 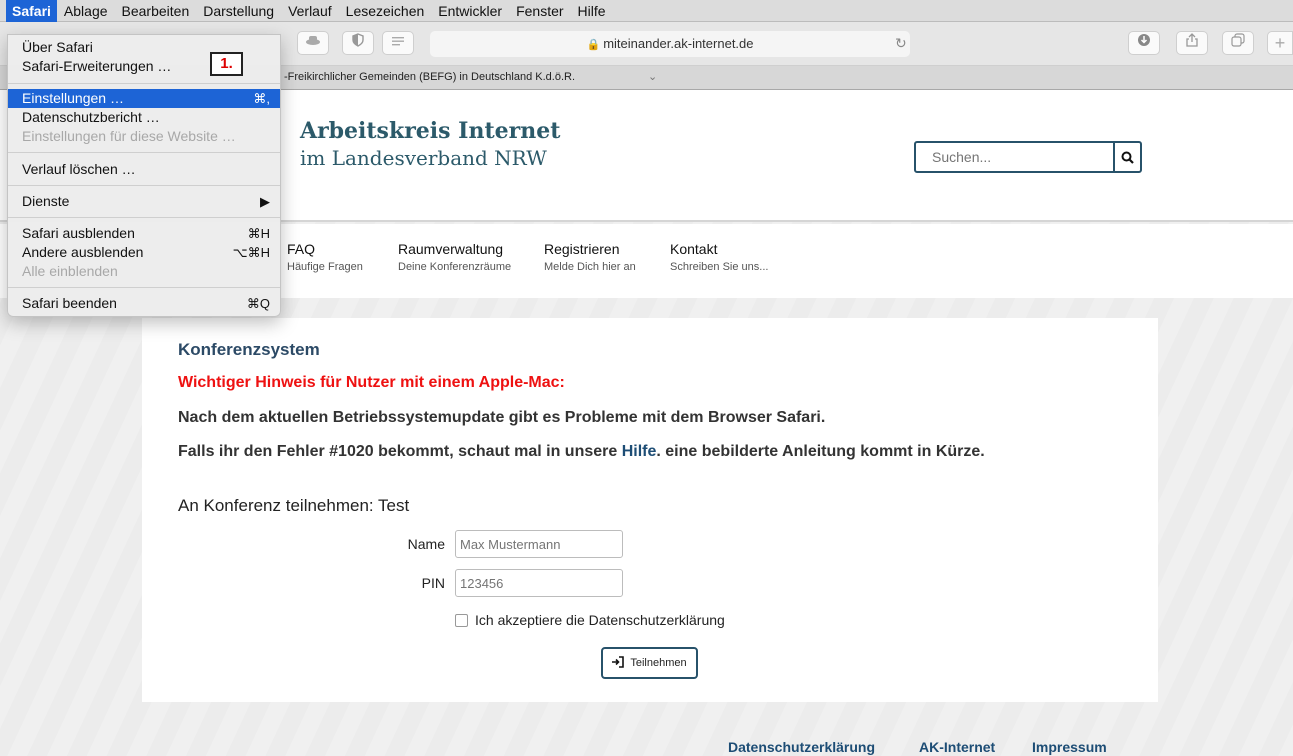 What do you see at coordinates (590, 267) in the screenshot?
I see `nav-subtitle: Melde Dich hier an` at bounding box center [590, 267].